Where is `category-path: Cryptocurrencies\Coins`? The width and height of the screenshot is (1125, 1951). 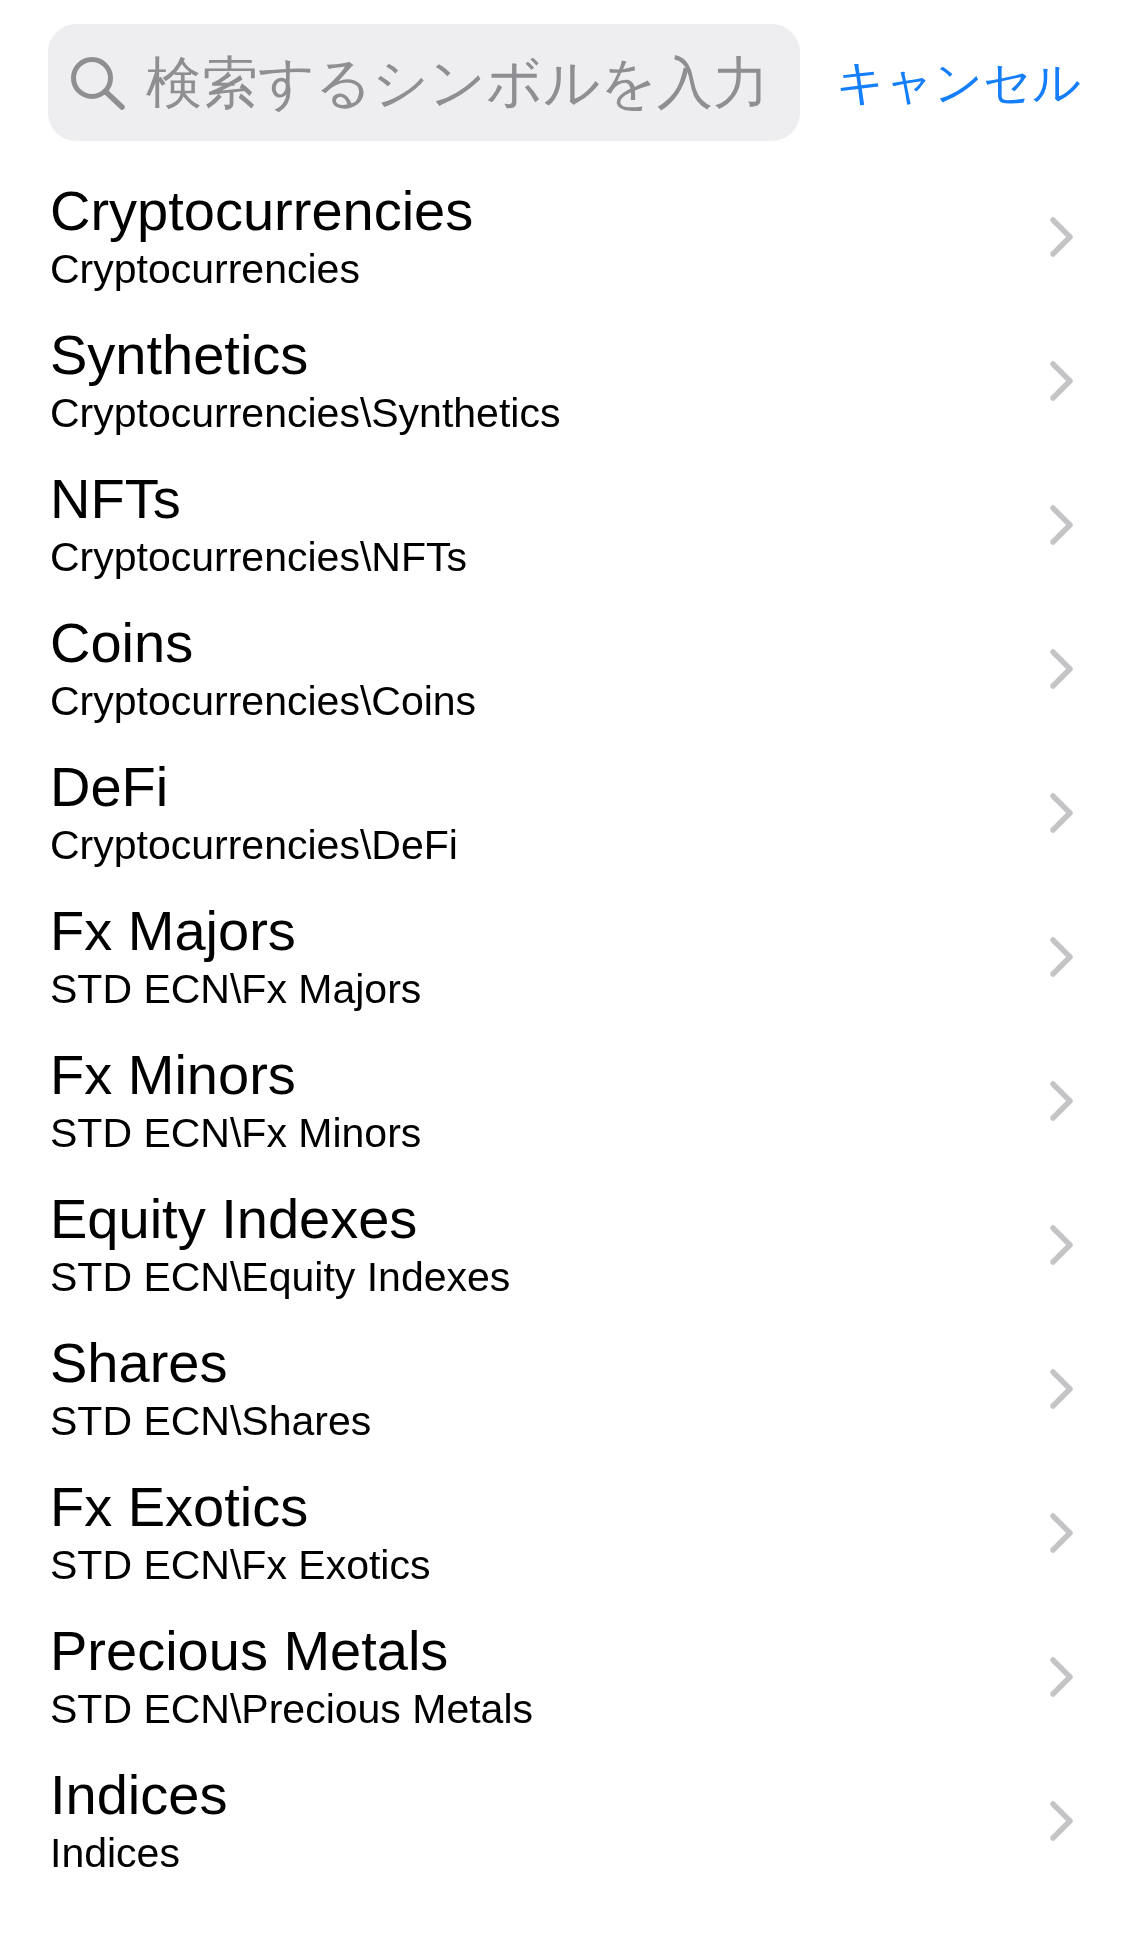 category-path: Cryptocurrencies\Coins is located at coordinates (263, 701).